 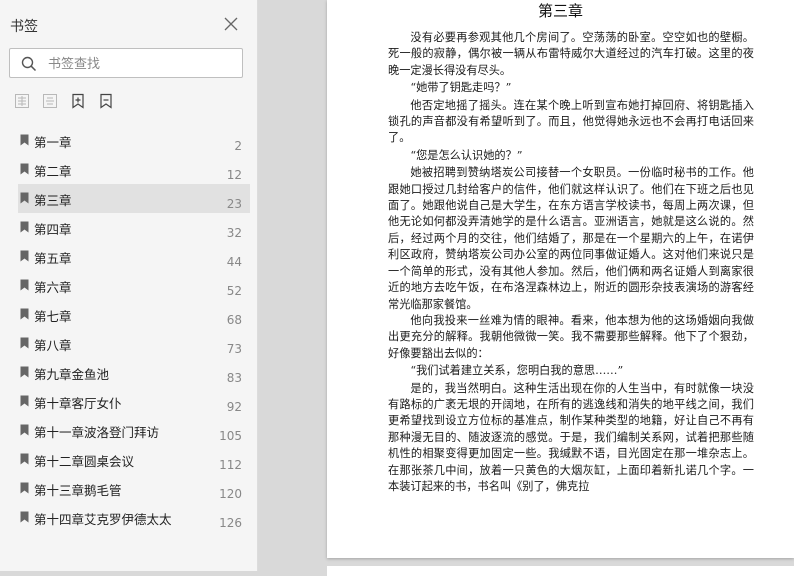 What do you see at coordinates (24, 27) in the screenshot?
I see `sidebar-title: 书签` at bounding box center [24, 27].